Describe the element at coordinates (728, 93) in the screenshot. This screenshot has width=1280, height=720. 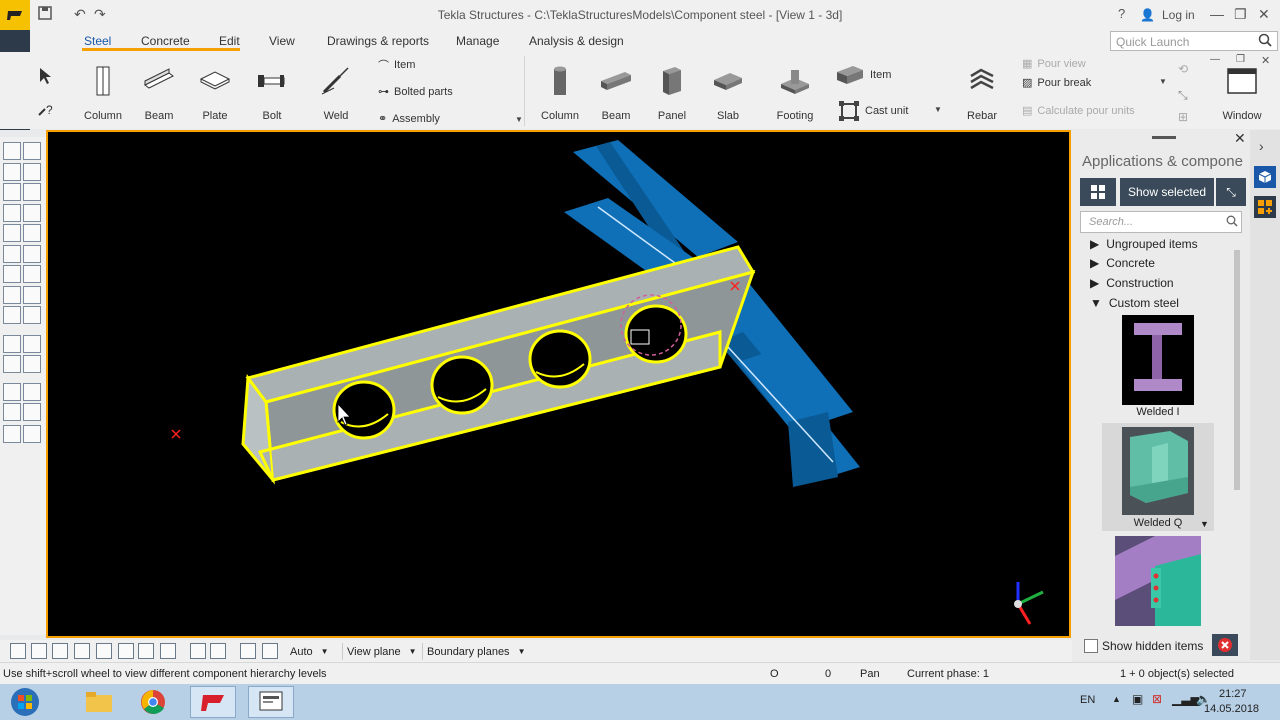
I see `concrete-slab-button: Slab` at that location.